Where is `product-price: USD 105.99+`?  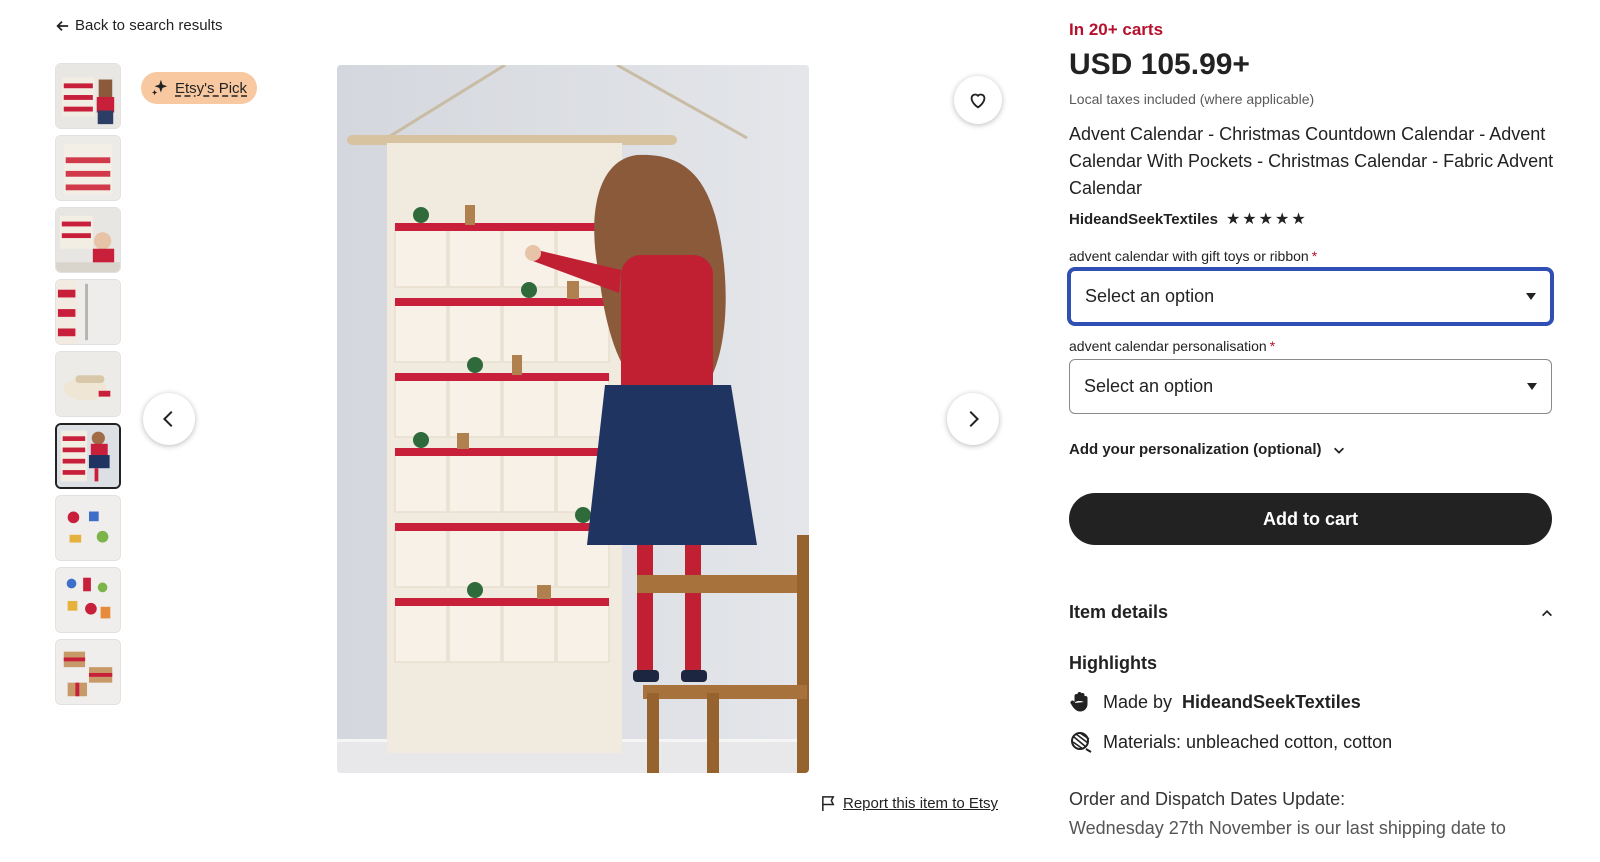 product-price: USD 105.99+ is located at coordinates (1159, 64).